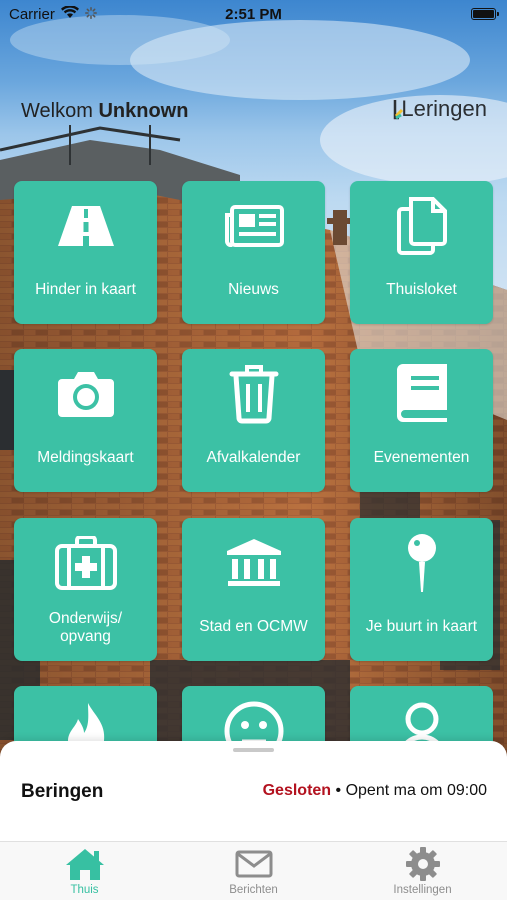 The height and width of the screenshot is (900, 507). What do you see at coordinates (253, 111) in the screenshot?
I see `header: Welkom Unknown Leringen` at bounding box center [253, 111].